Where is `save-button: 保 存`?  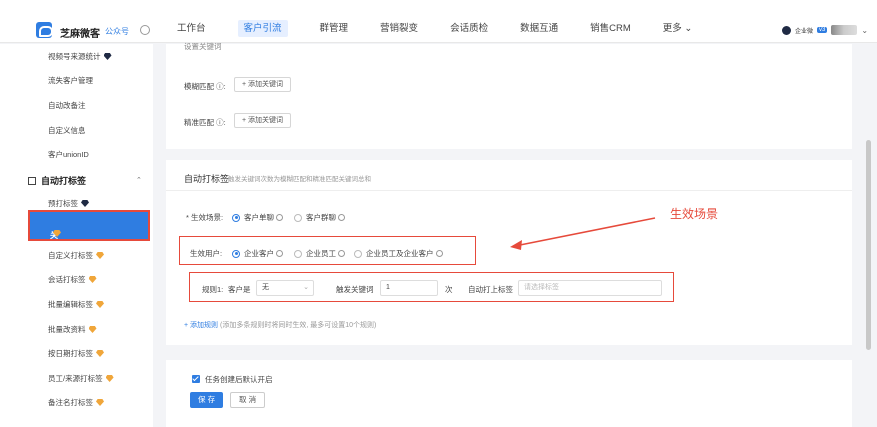 save-button: 保 存 is located at coordinates (207, 400).